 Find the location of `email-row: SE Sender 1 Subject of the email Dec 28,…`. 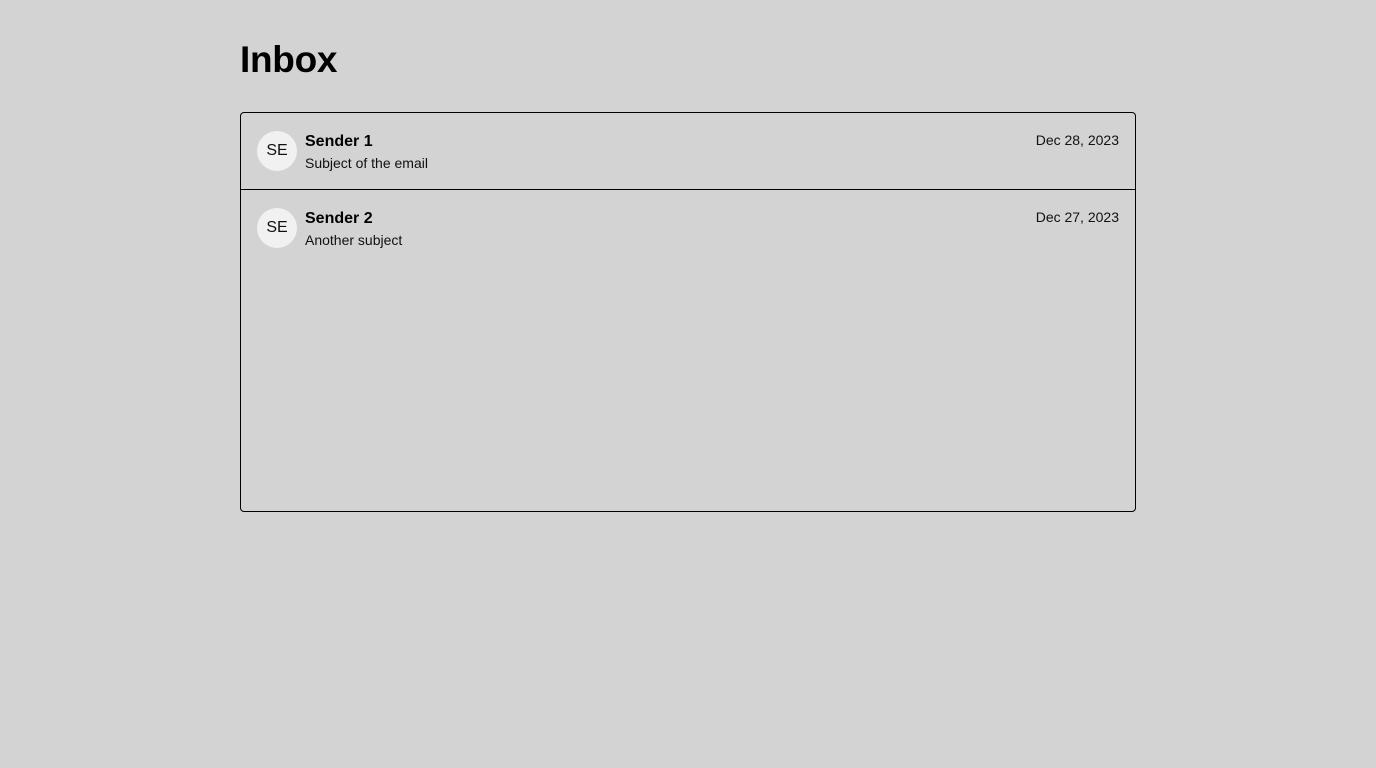

email-row: SE Sender 1 Subject of the email Dec 28,… is located at coordinates (688, 151).